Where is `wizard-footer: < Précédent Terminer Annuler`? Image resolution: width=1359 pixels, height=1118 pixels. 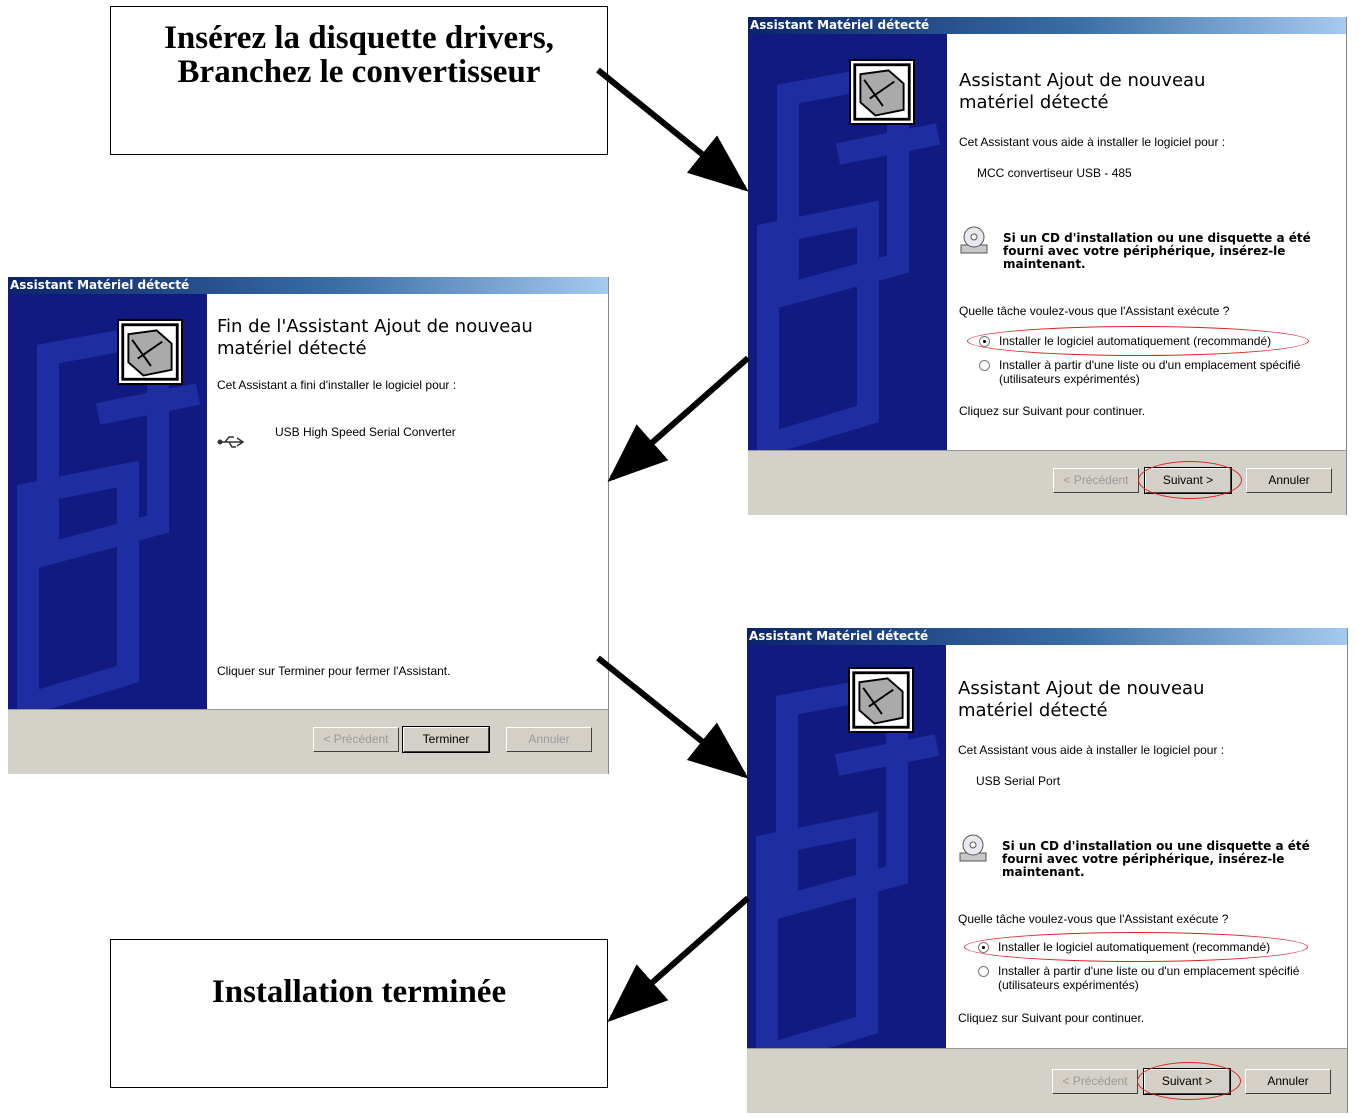
wizard-footer: < Précédent Terminer Annuler is located at coordinates (308, 741).